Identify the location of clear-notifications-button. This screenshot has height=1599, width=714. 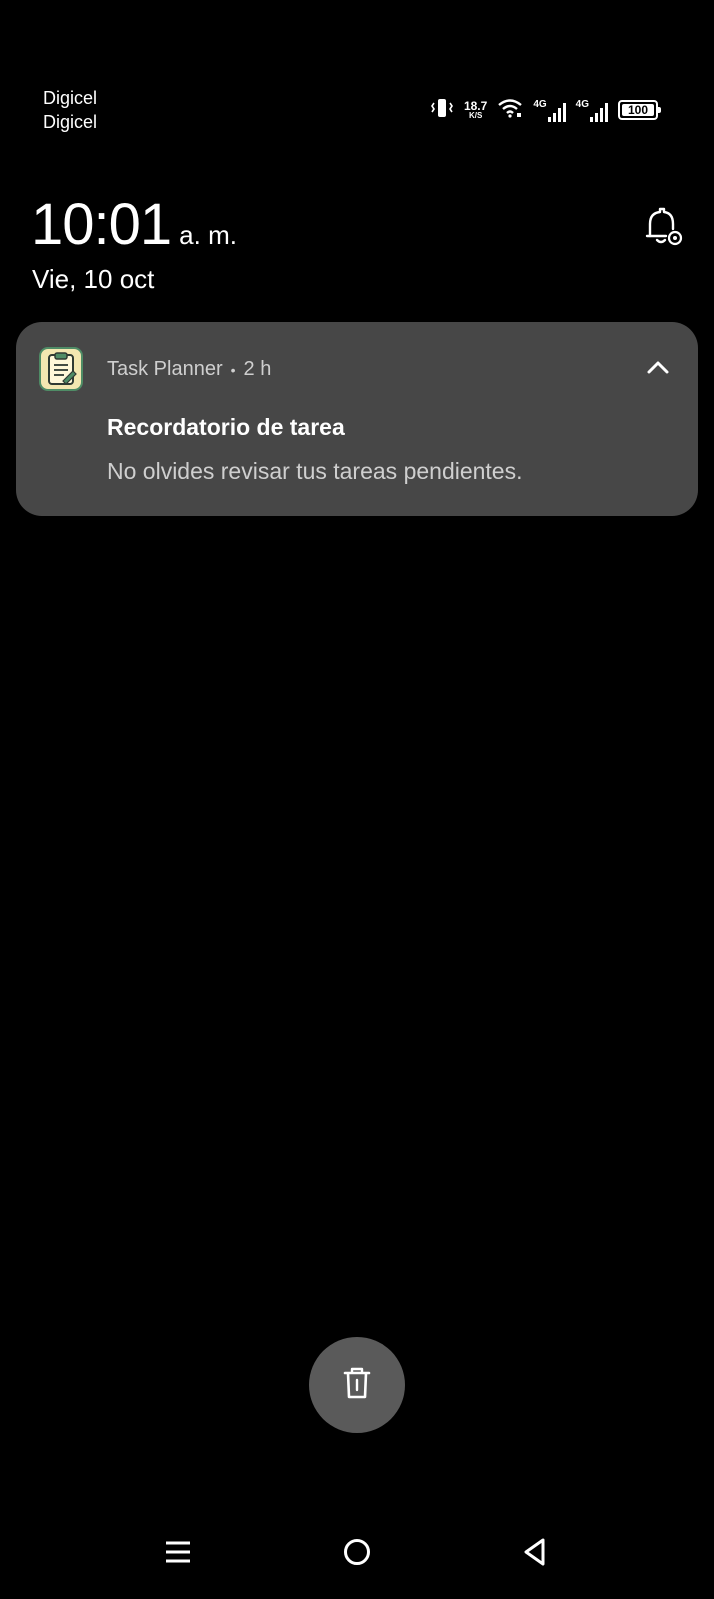
(357, 1385).